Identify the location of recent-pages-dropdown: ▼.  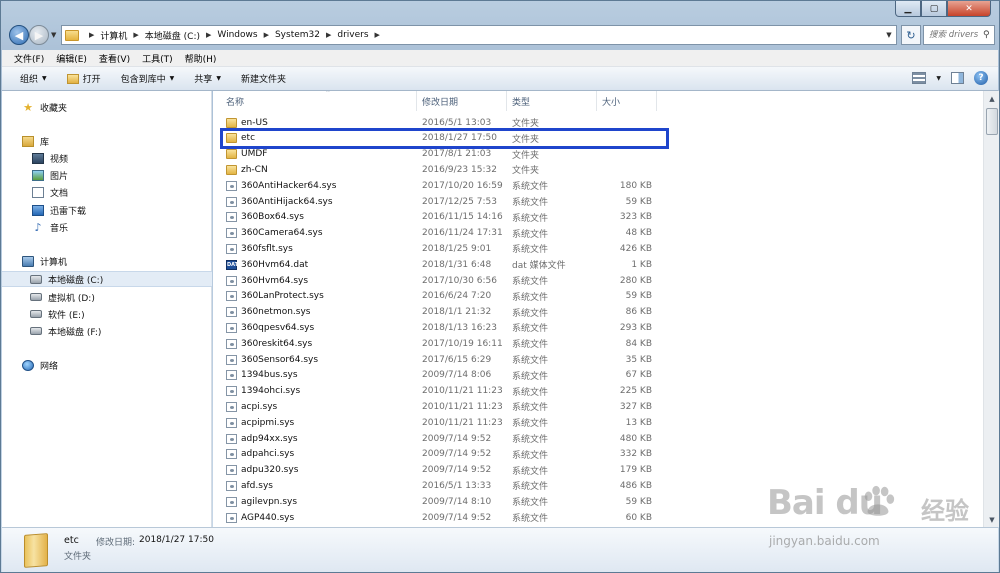
(53, 35).